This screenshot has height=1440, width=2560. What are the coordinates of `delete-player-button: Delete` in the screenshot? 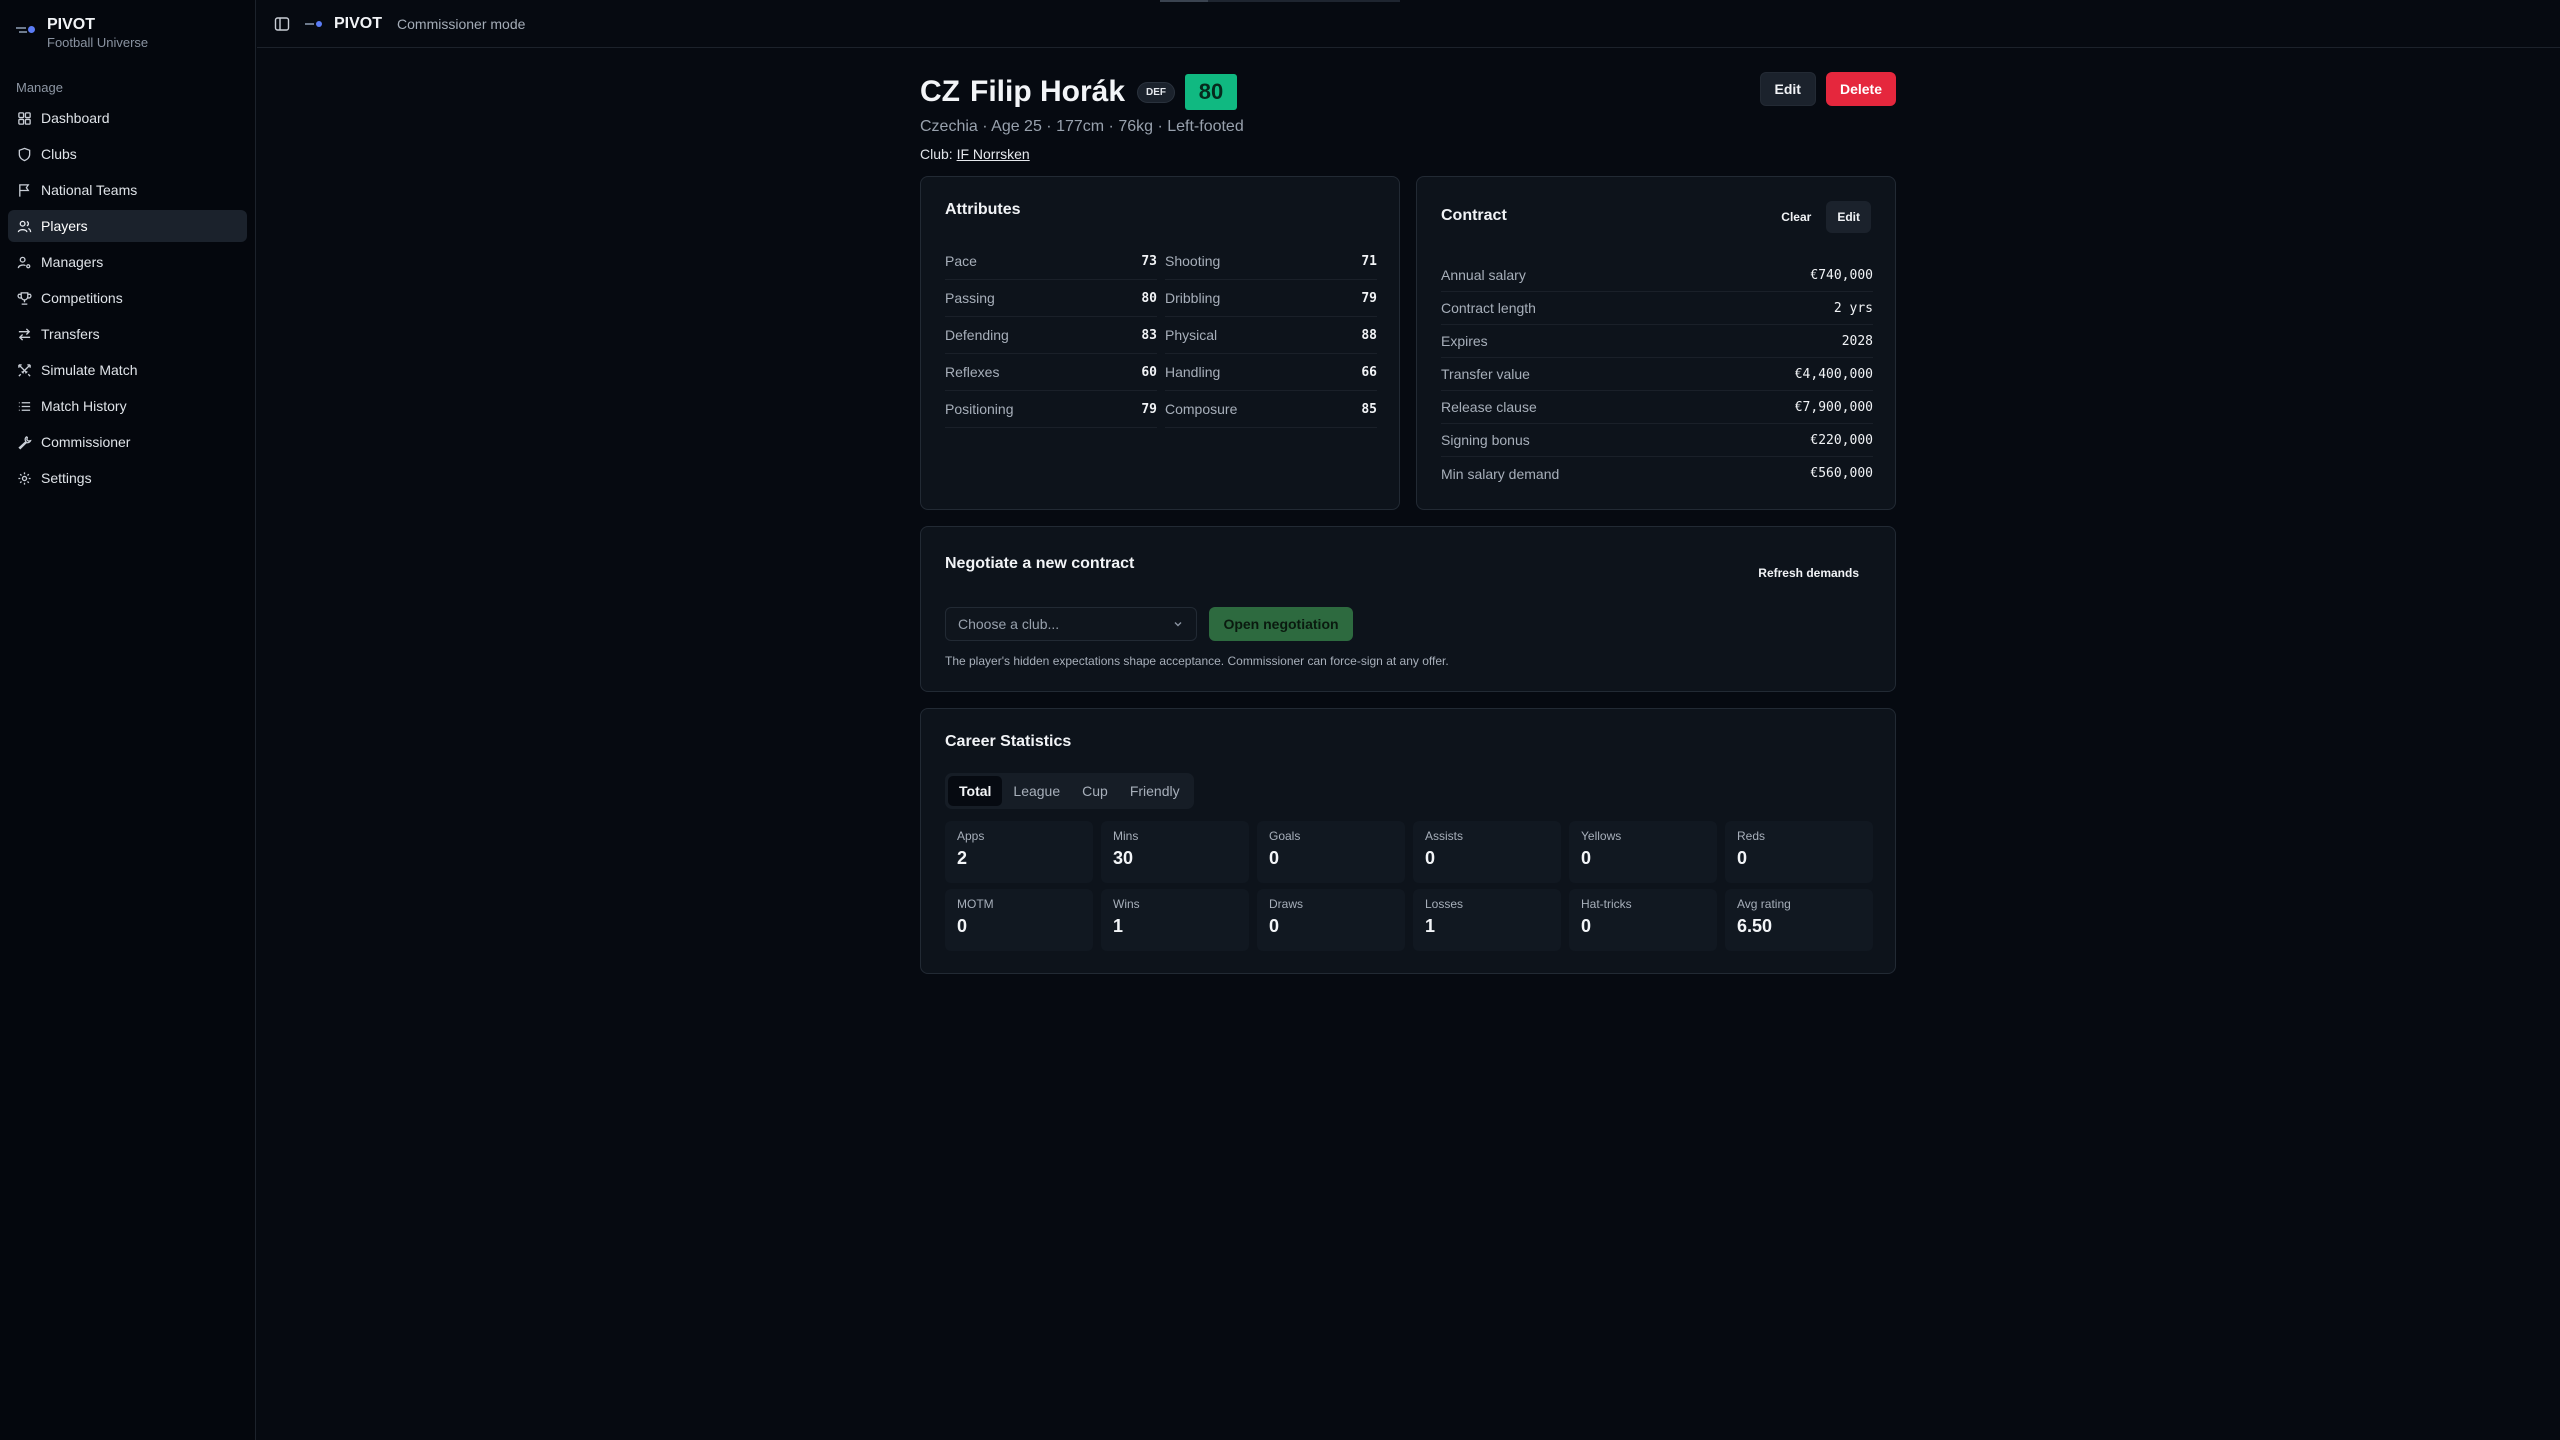 It's located at (1860, 89).